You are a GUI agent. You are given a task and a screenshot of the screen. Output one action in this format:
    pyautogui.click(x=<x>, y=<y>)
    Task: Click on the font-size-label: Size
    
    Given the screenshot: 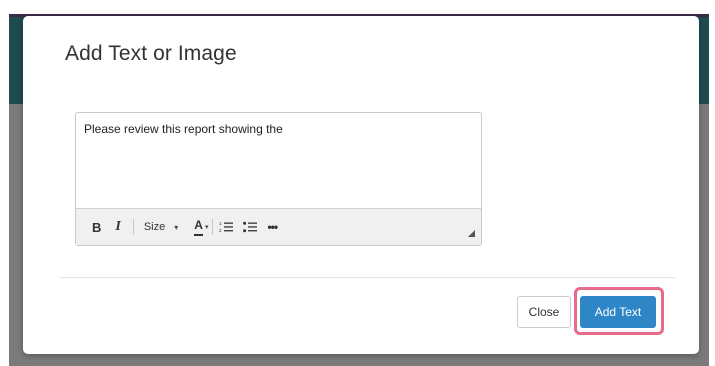 What is the action you would take?
    pyautogui.click(x=154, y=227)
    